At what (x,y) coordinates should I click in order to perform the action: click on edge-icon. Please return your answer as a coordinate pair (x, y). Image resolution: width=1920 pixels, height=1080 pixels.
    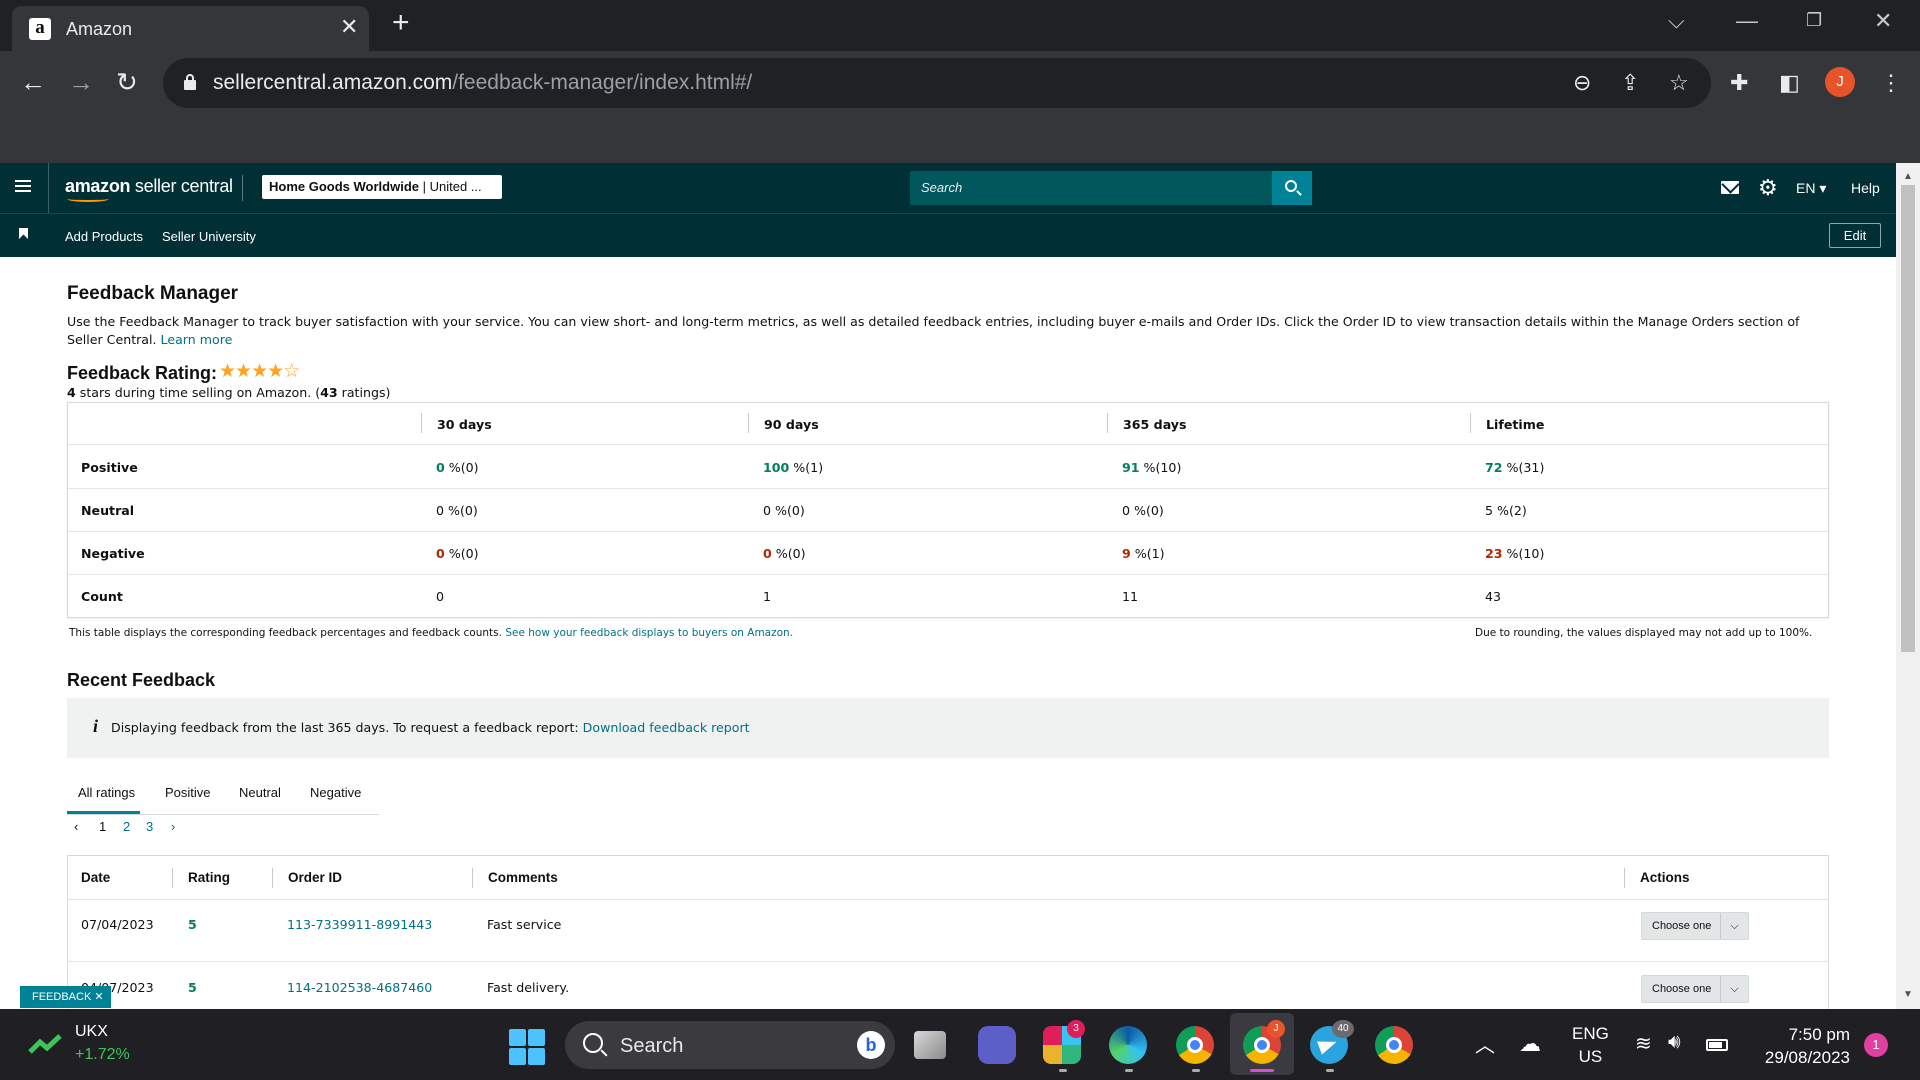
    Looking at the image, I should click on (1128, 1045).